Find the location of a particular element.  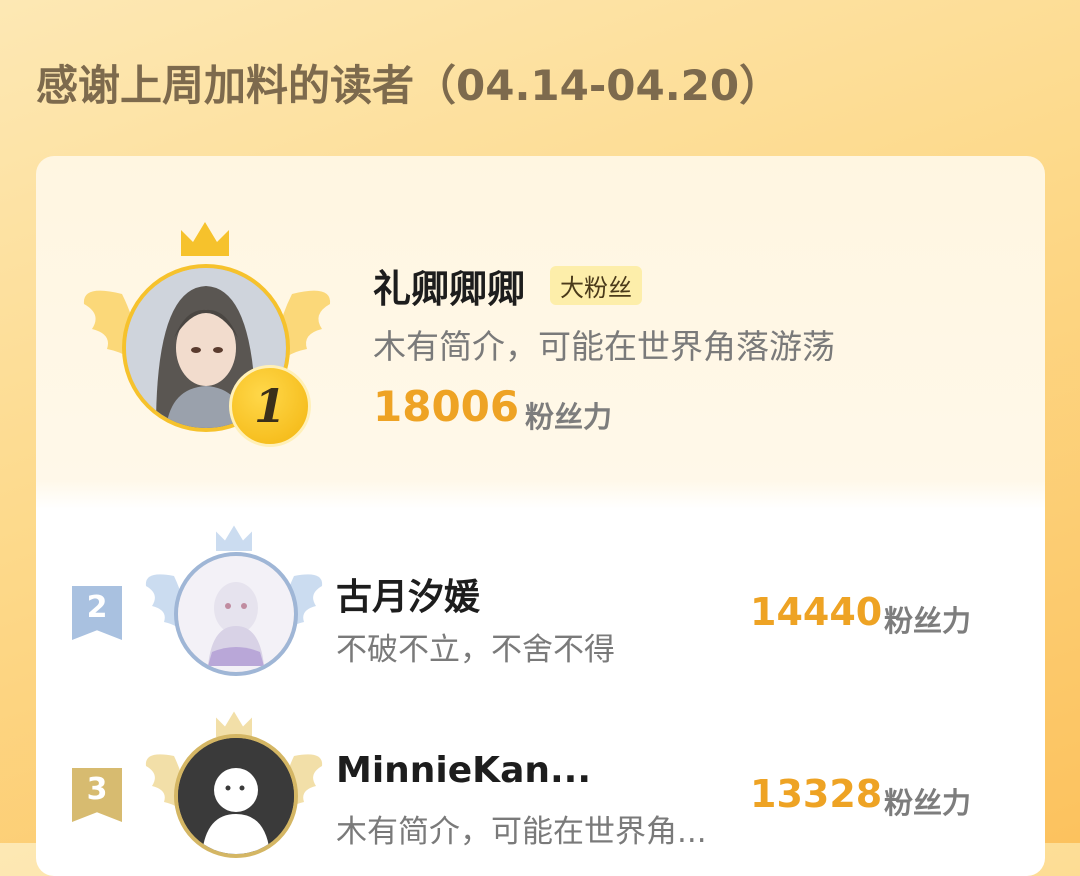

fan-power-score: 14440 is located at coordinates (816, 612).